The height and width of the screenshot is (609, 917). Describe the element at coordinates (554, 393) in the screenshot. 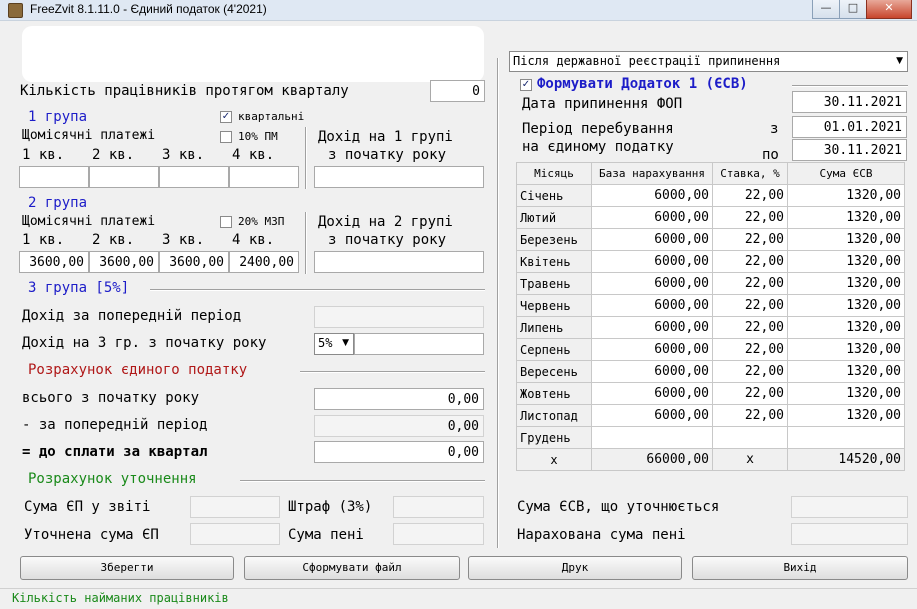

I see `month-cell: Жовтень` at that location.